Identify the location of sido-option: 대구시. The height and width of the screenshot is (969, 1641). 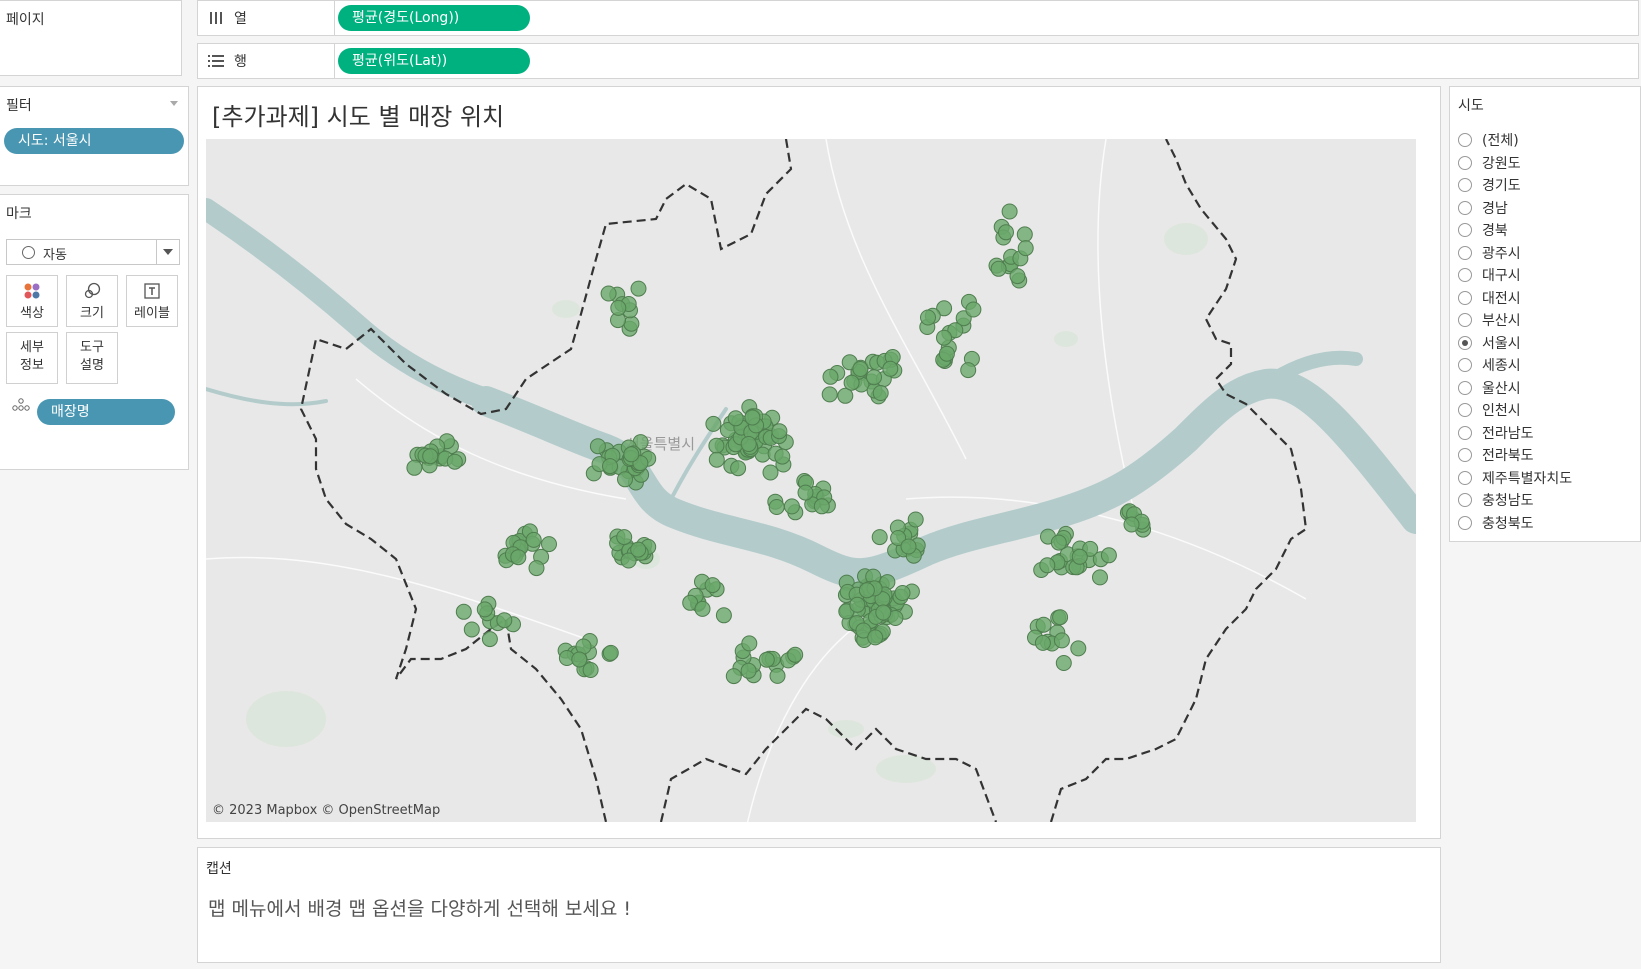
(1489, 275).